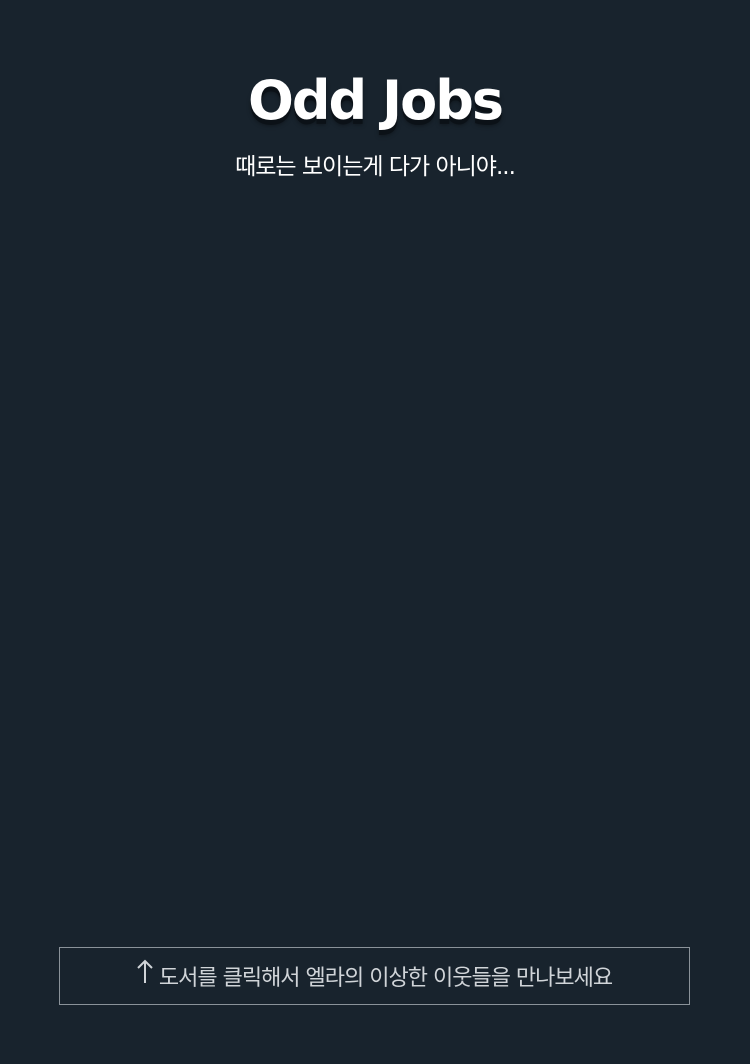 The width and height of the screenshot is (750, 1064). I want to click on hint-label: 도서를 클릭해서 엘라의 이상한 이웃들을 만나보세요, so click(385, 978).